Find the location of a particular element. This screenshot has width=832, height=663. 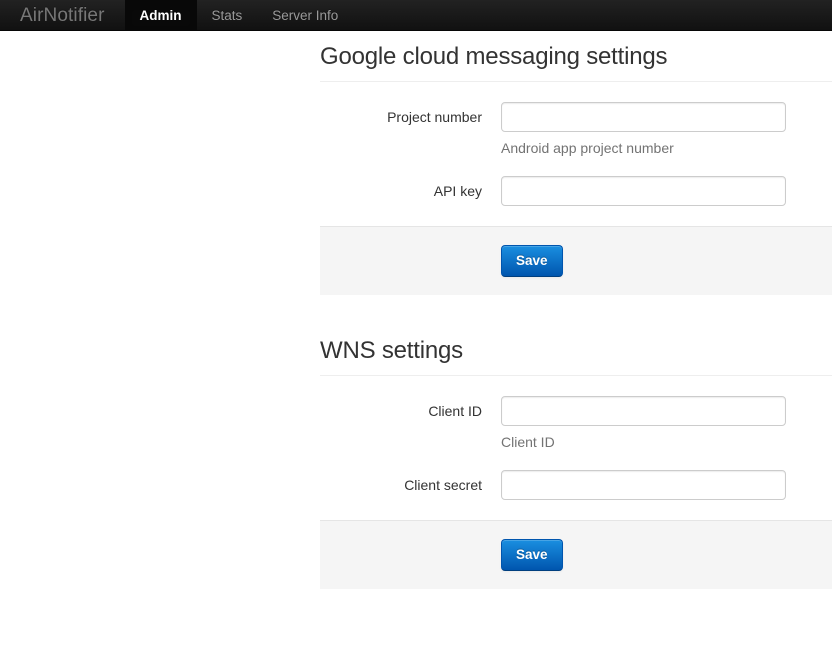

api-key-input is located at coordinates (643, 191).